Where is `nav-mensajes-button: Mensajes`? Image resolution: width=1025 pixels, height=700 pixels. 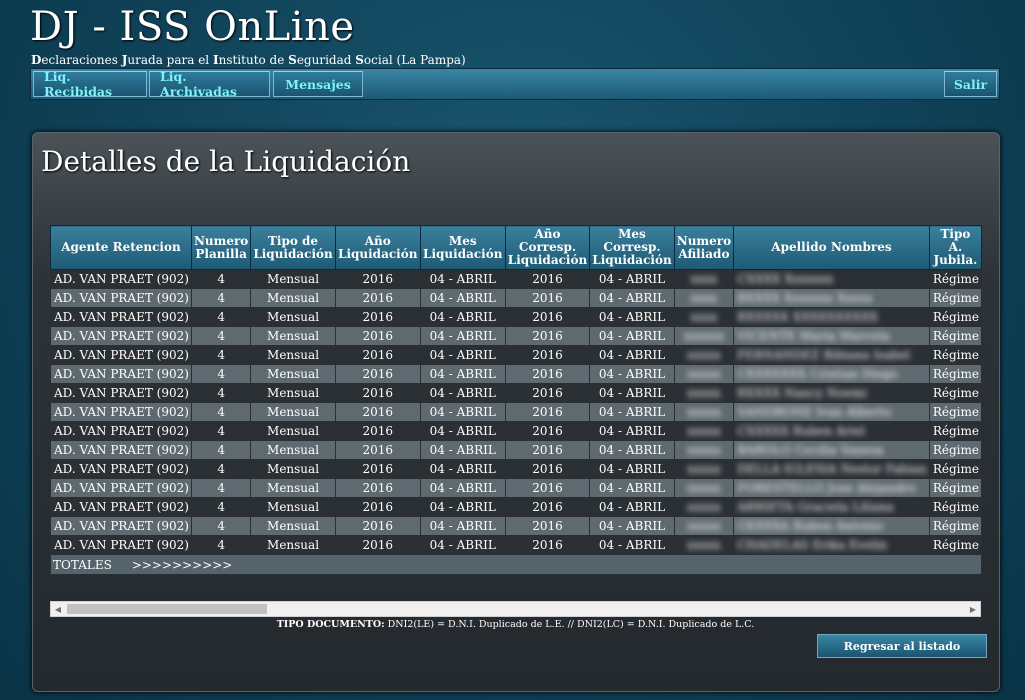
nav-mensajes-button: Mensajes is located at coordinates (318, 84).